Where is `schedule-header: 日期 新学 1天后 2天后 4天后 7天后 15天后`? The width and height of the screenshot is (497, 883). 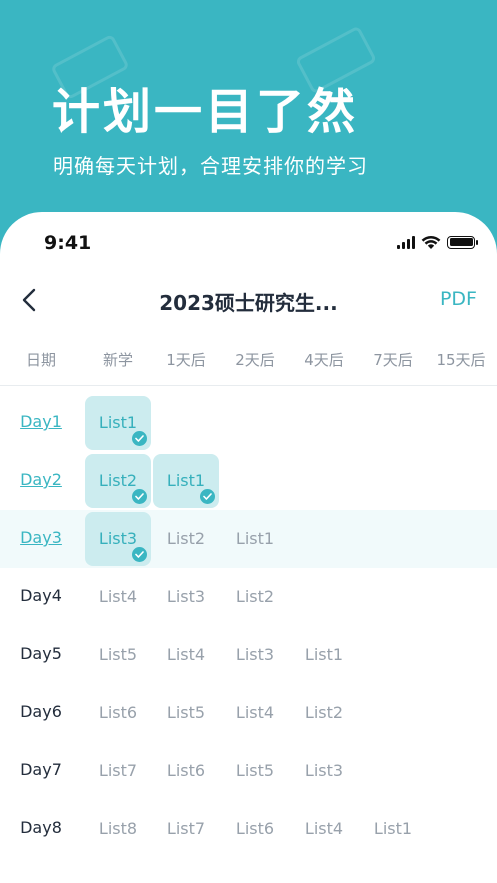
schedule-header: 日期 新学 1天后 2天后 4天后 7天后 15天后 is located at coordinates (248, 365).